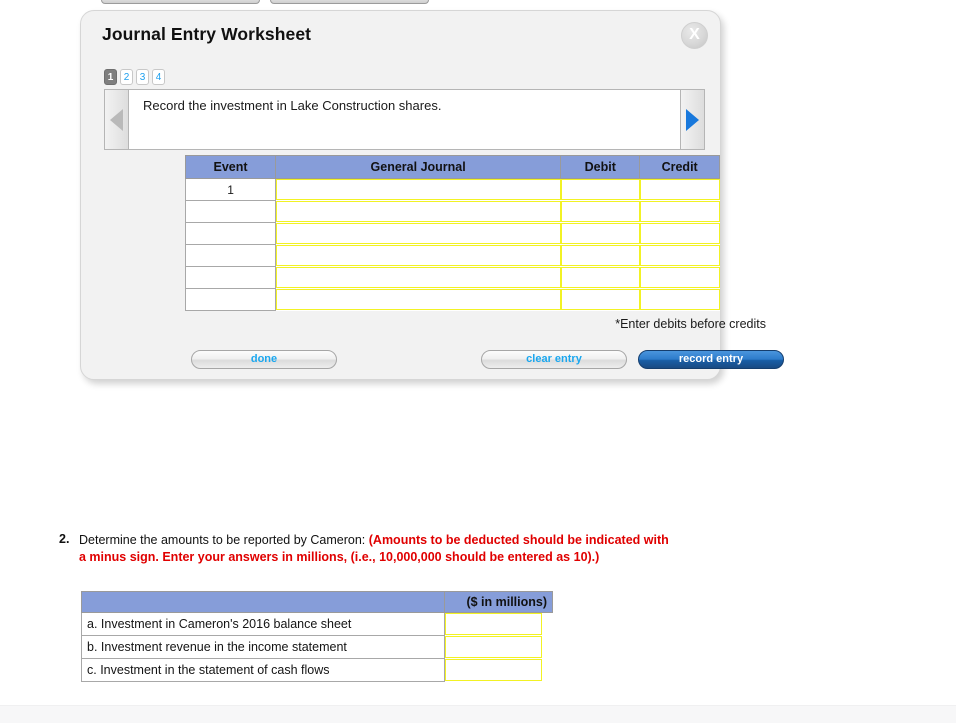 The width and height of the screenshot is (956, 723). Describe the element at coordinates (493, 670) in the screenshot. I see `amount-input-c` at that location.